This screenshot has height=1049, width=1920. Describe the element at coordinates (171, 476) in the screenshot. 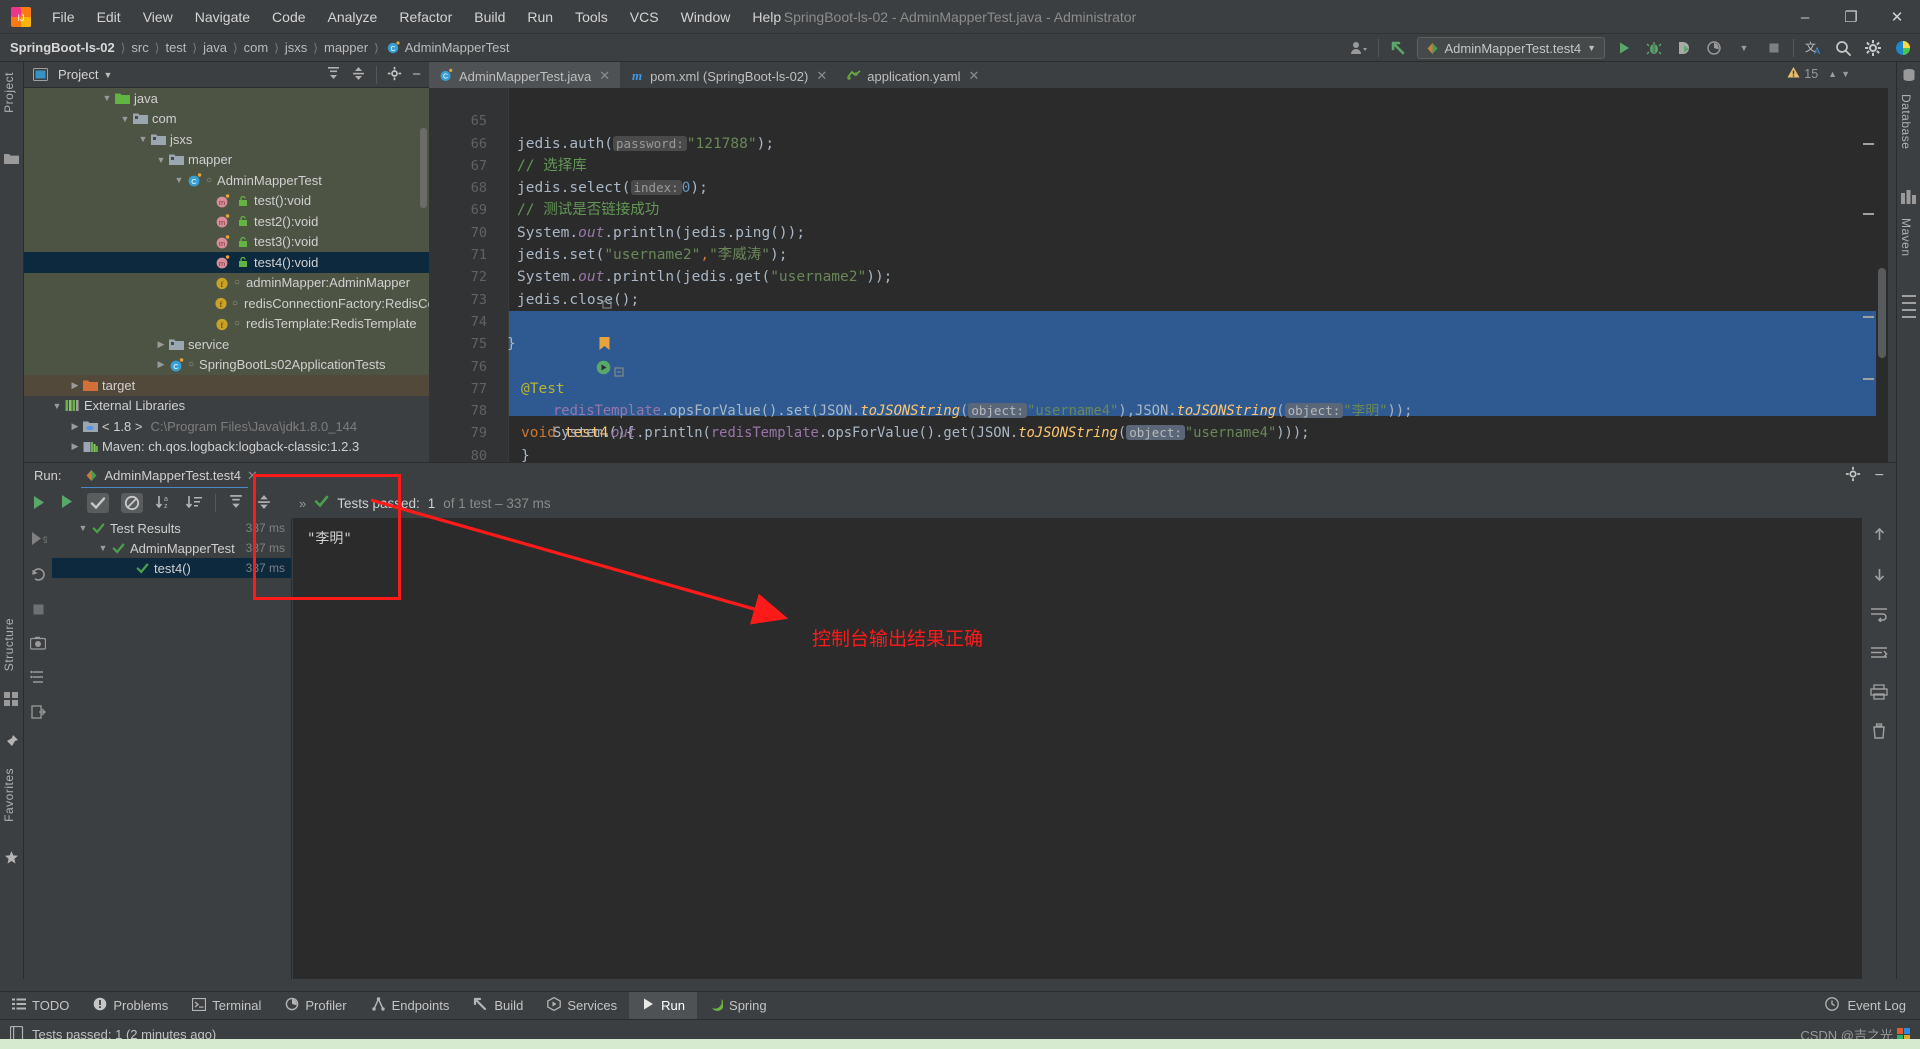

I see `run-tab-adminmappertest-test4: AdminMapperTest.test4 ✕` at that location.